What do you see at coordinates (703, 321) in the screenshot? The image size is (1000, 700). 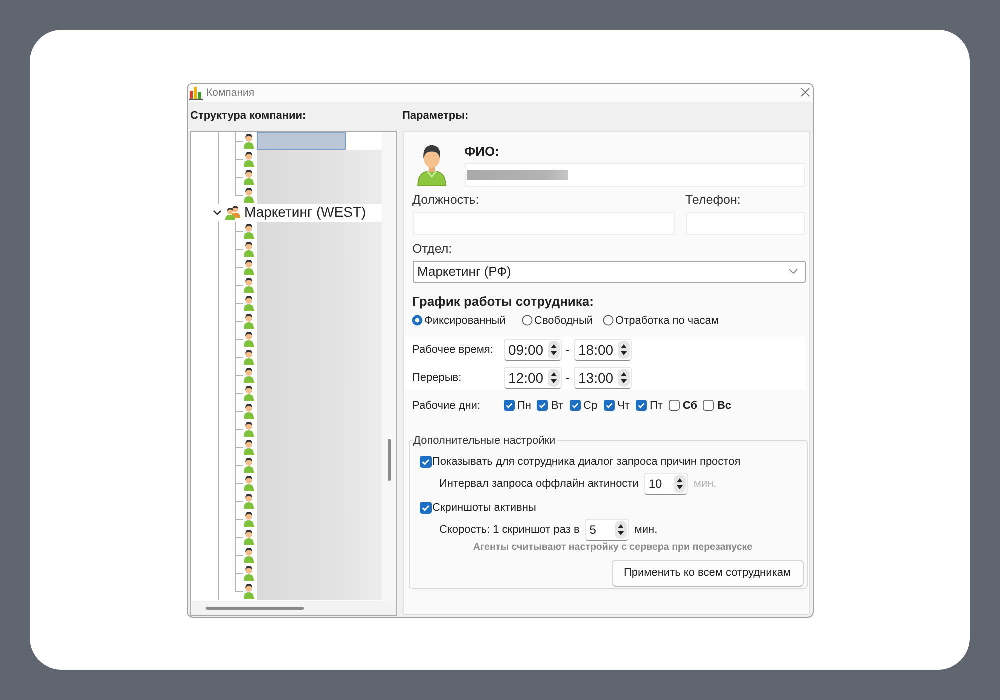 I see `radio-option: Отработка по часам` at bounding box center [703, 321].